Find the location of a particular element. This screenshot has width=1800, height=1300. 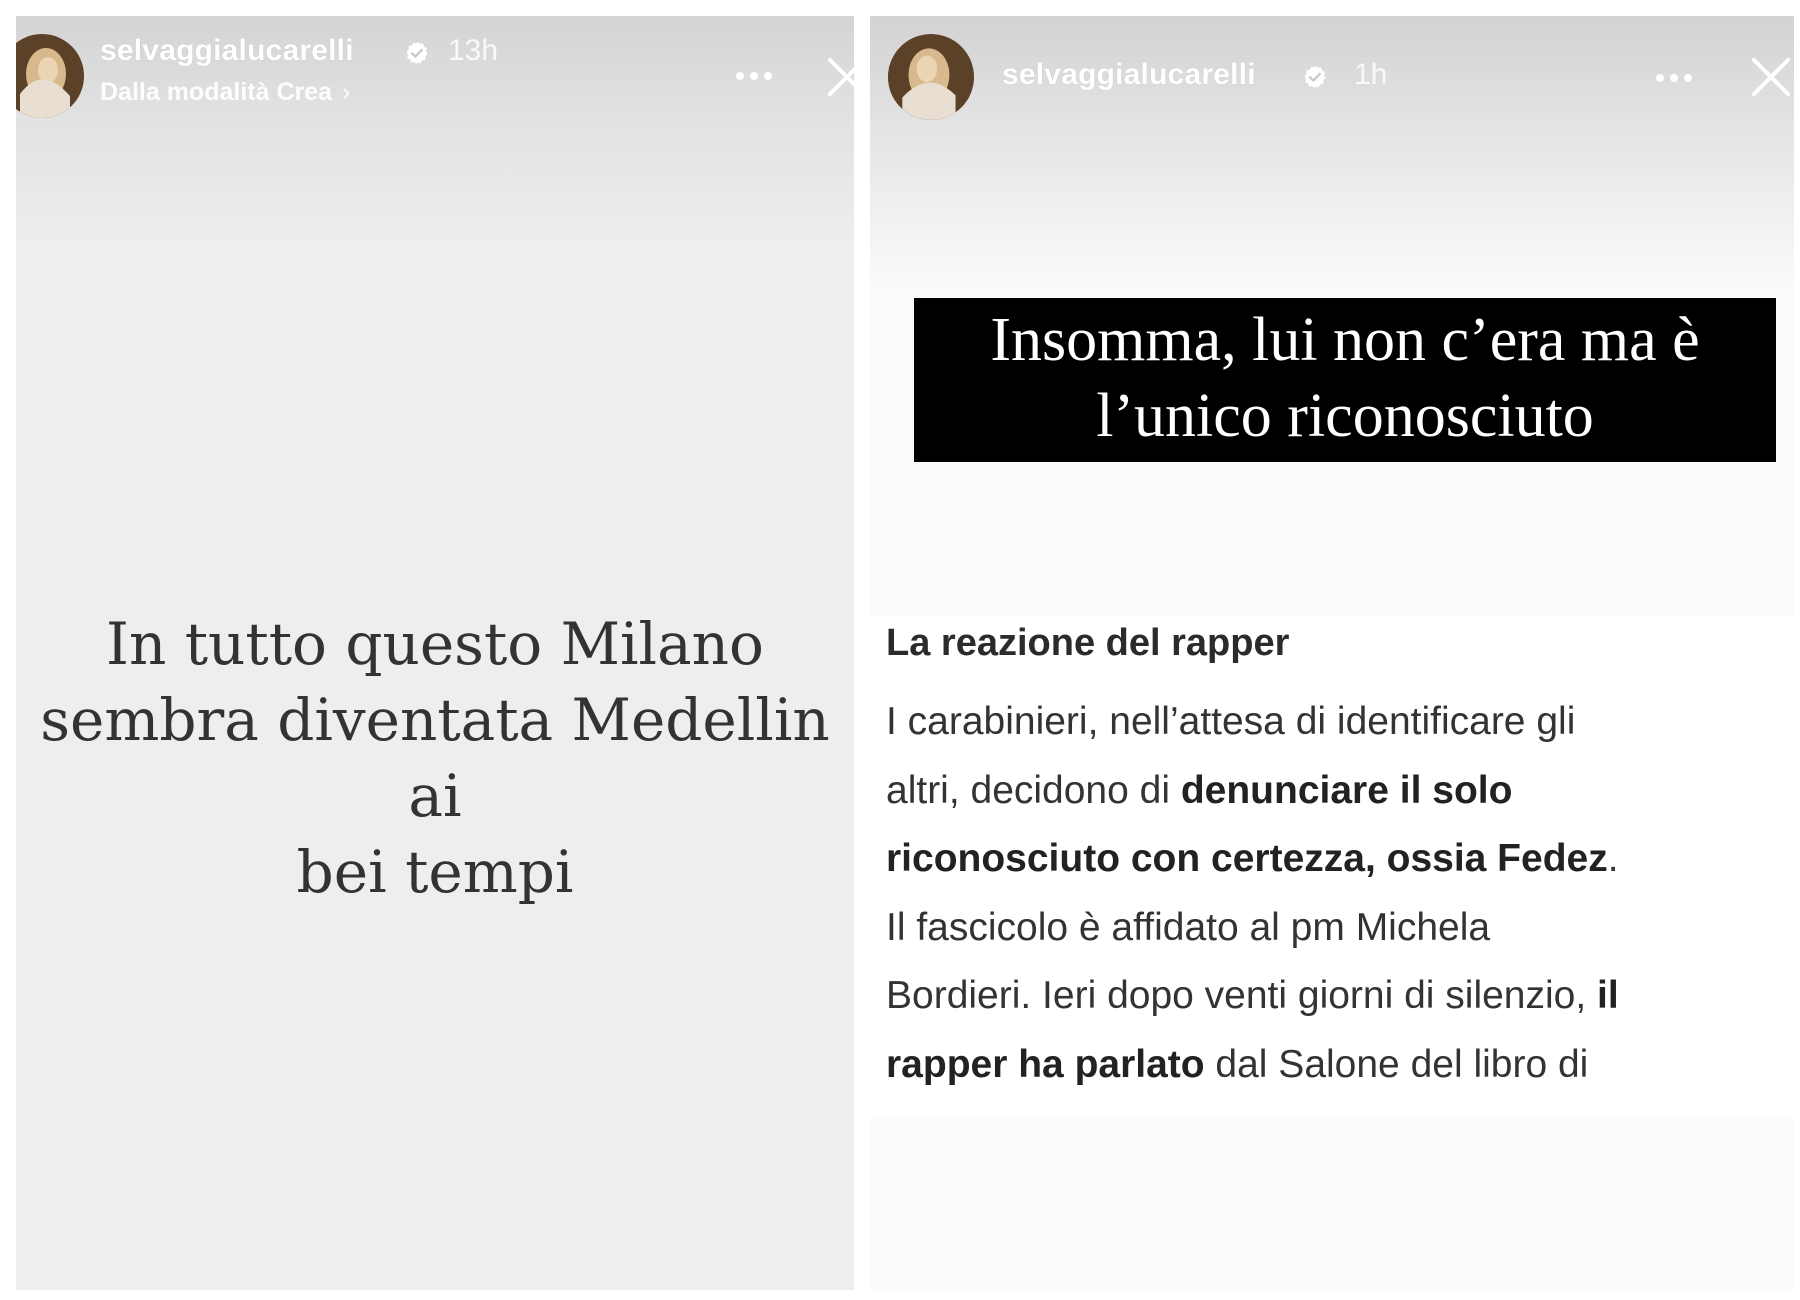

article-text: . is located at coordinates (1613, 858).